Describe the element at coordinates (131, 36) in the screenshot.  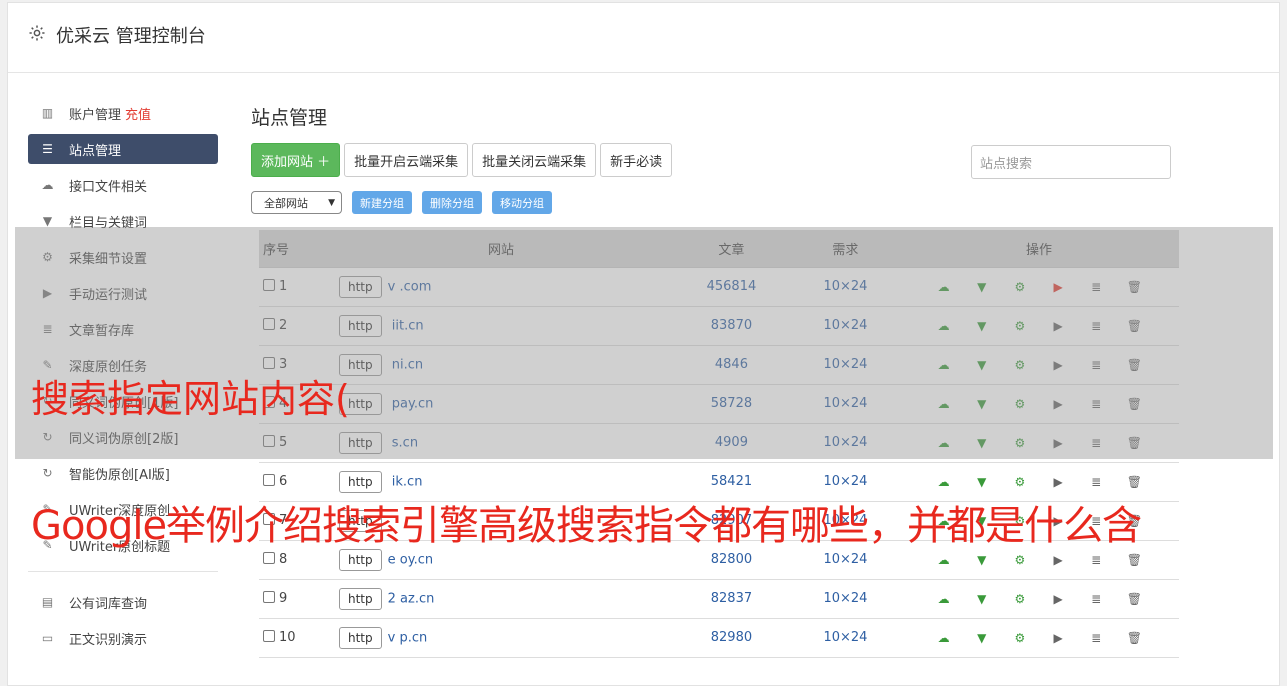
I see `app-title: 优采云 管理控制台` at that location.